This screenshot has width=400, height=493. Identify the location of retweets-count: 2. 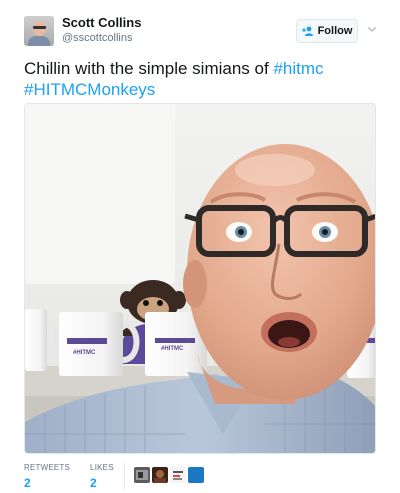
(27, 483).